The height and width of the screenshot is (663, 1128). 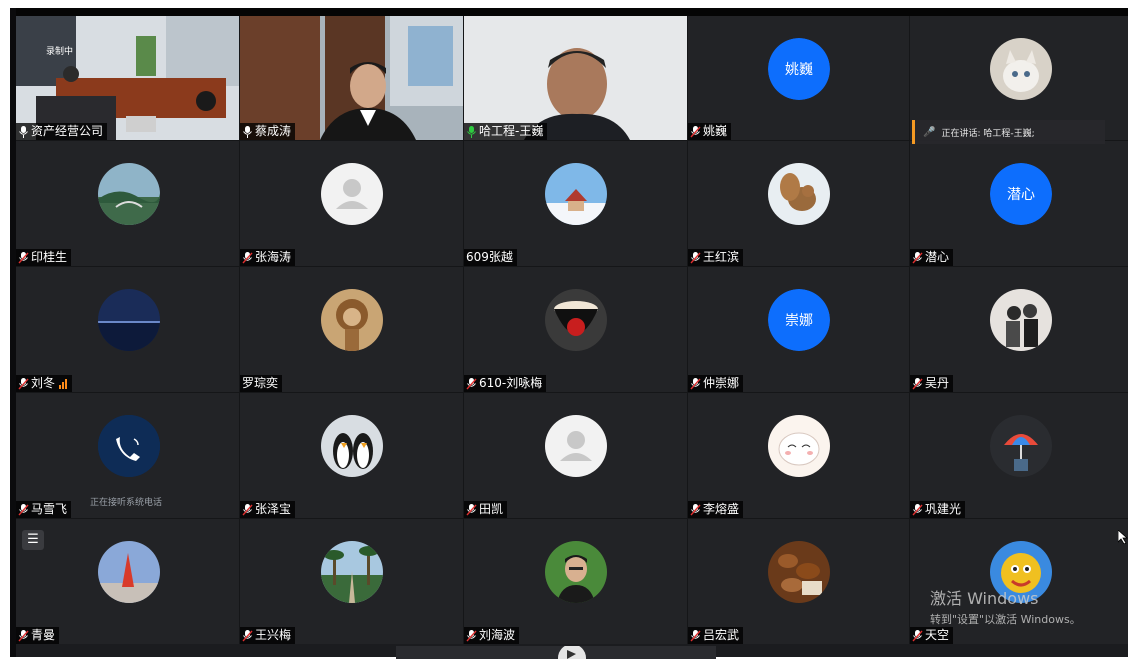 I want to click on participant-nametag: 王红滨, so click(x=716, y=257).